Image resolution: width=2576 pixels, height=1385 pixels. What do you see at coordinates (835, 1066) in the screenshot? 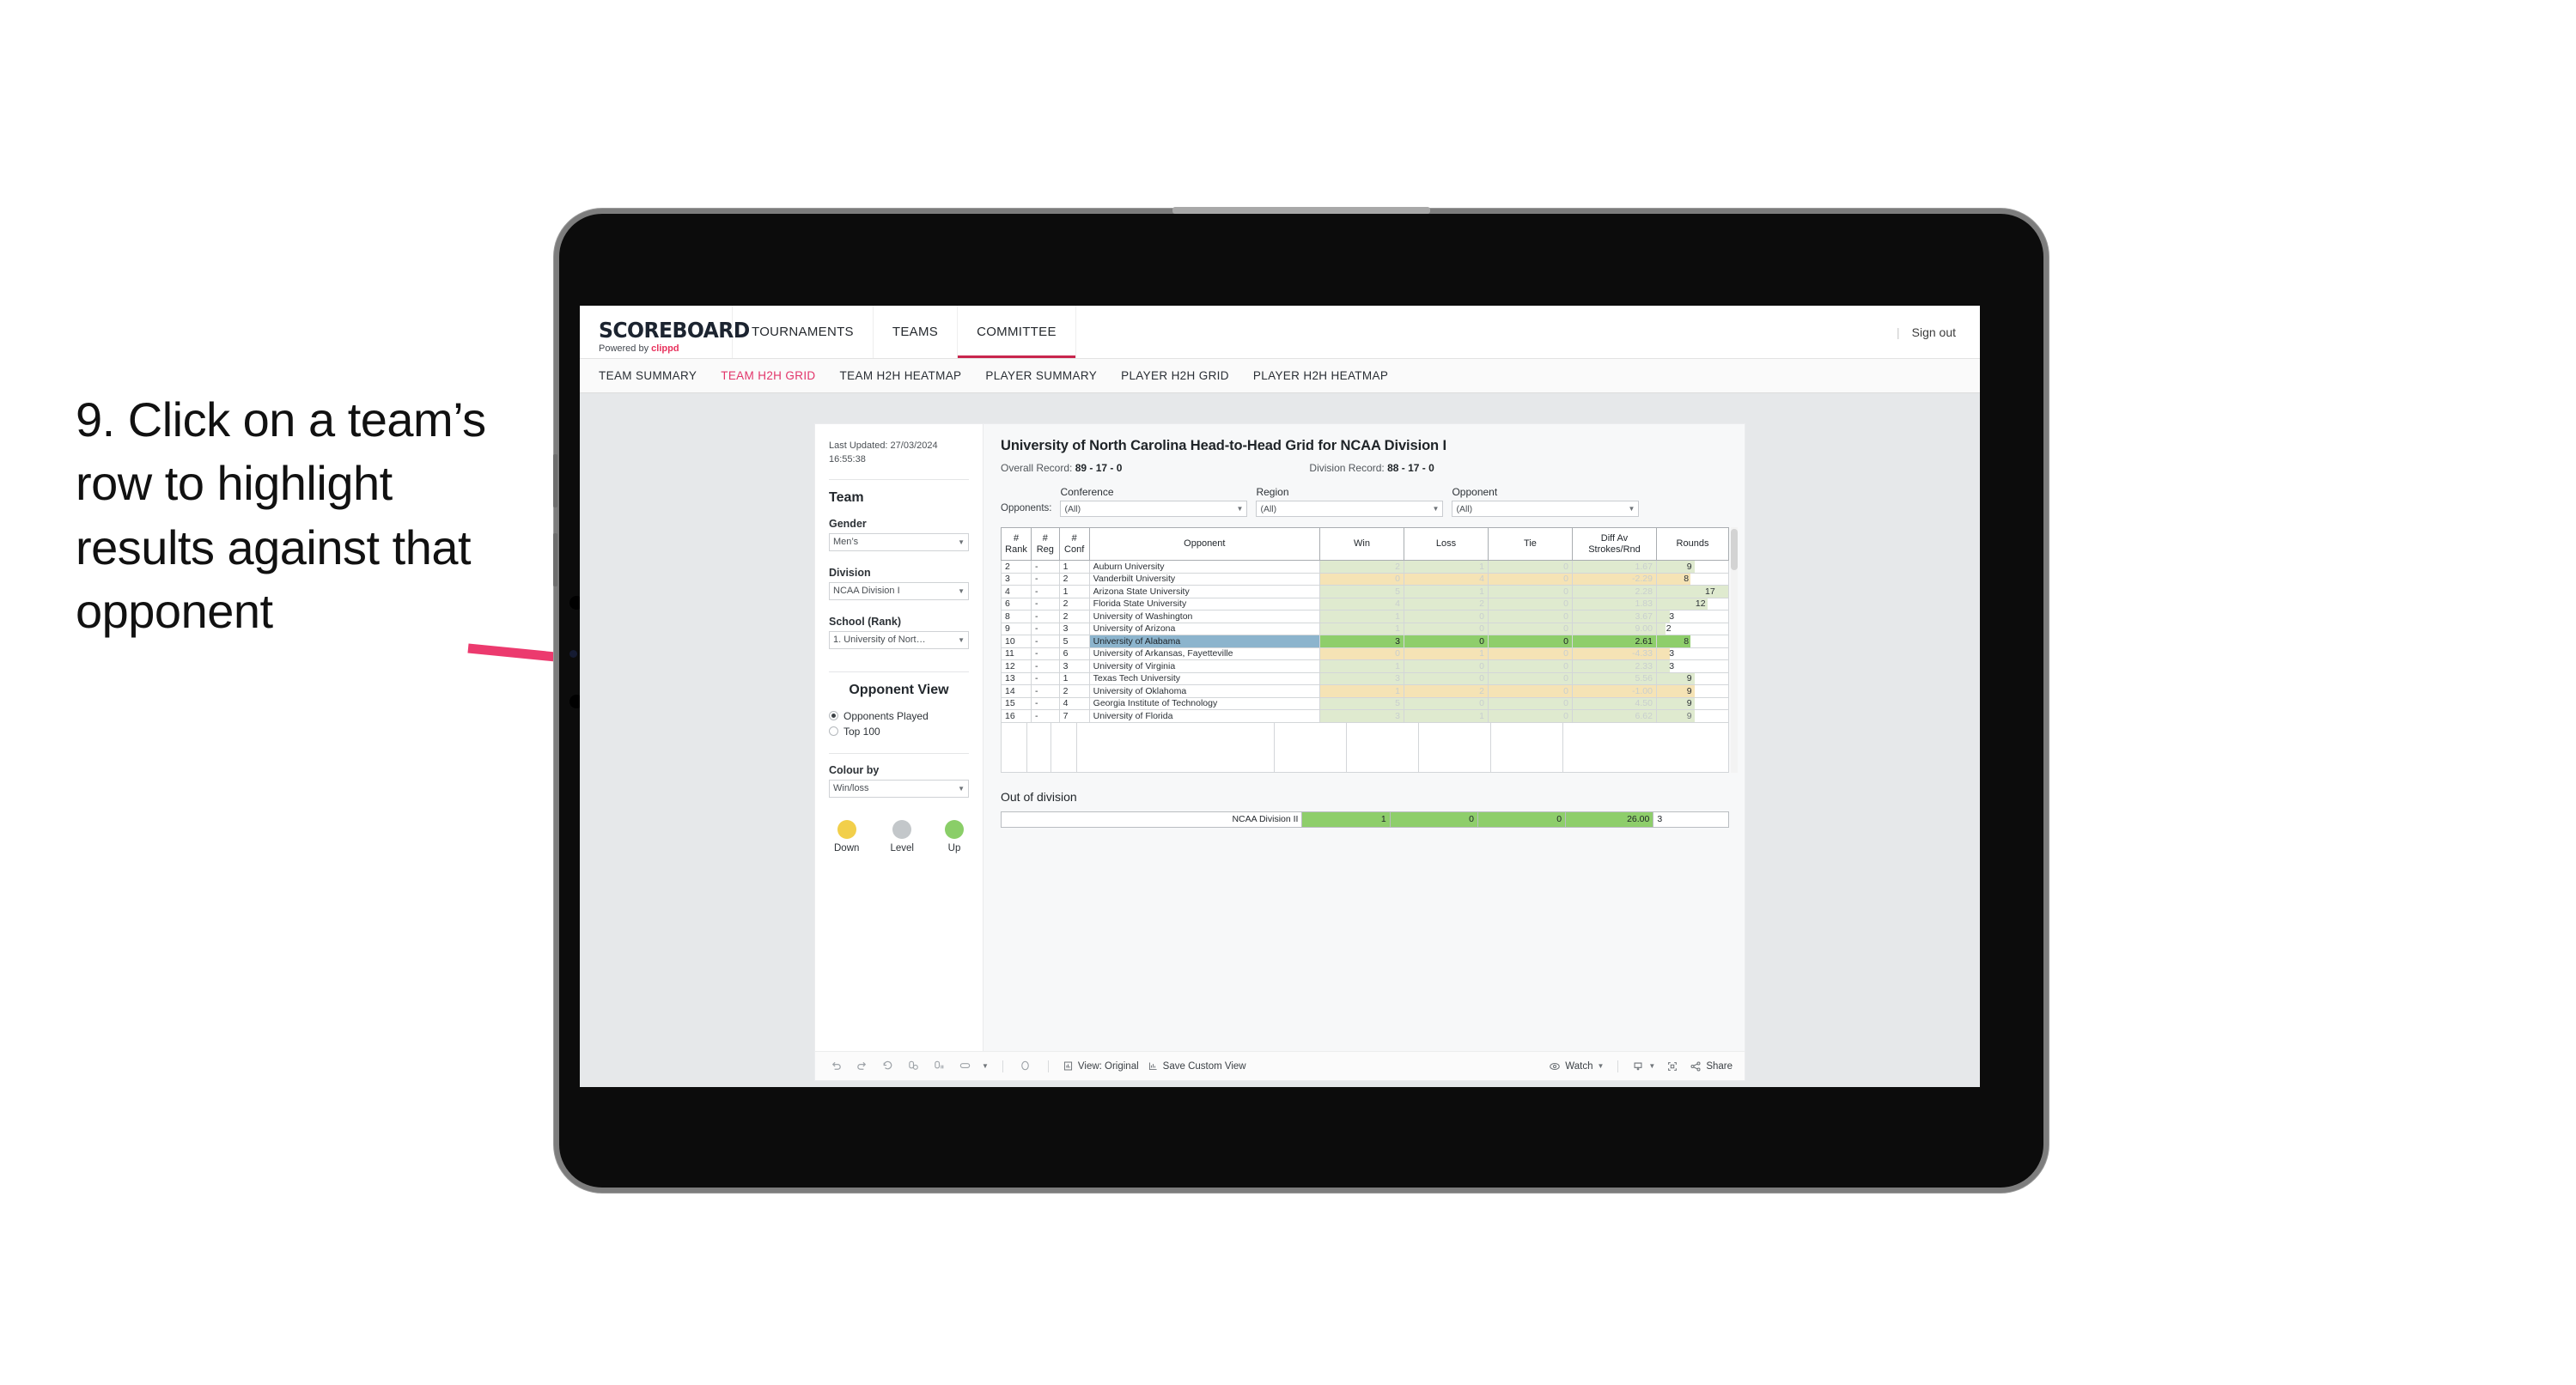
I see `undo-icon` at bounding box center [835, 1066].